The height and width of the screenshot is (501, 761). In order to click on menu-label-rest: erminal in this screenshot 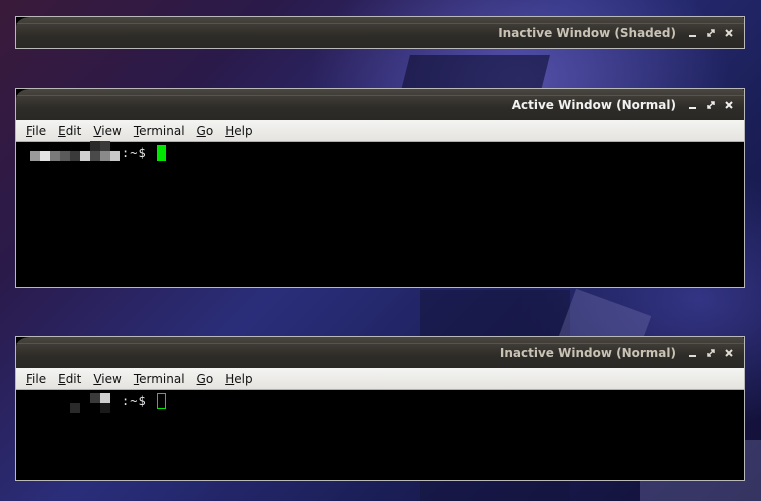, I will do `click(162, 130)`.